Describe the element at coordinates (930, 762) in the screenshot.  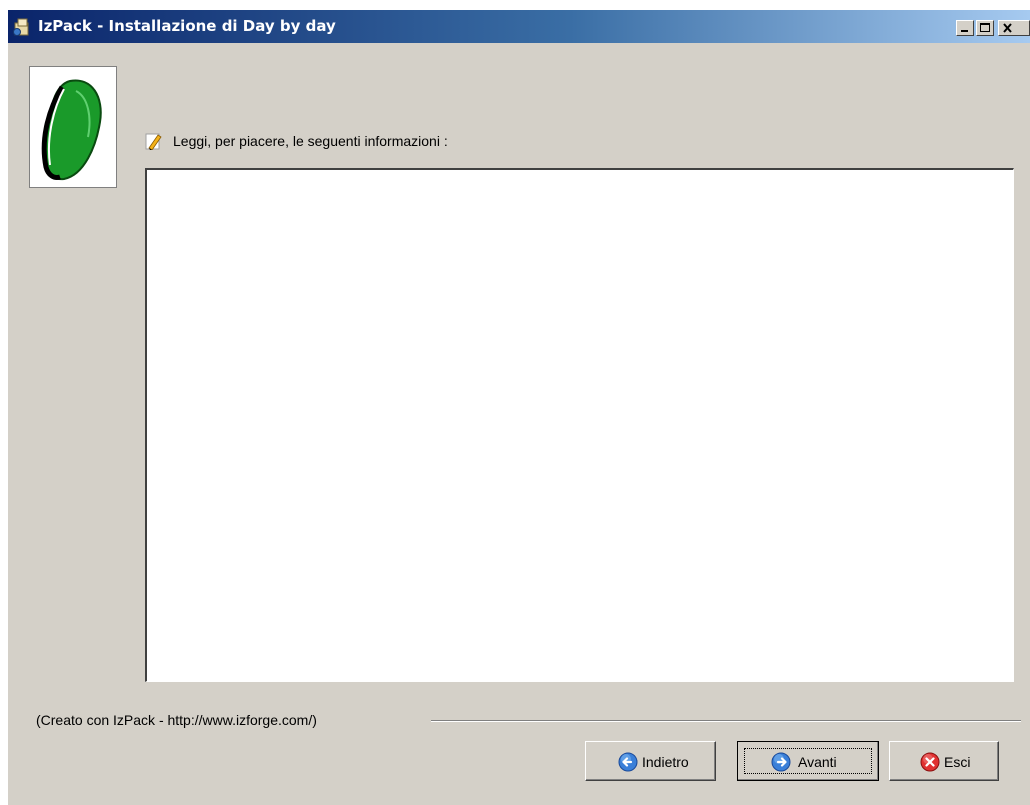
I see `close-circle-icon` at that location.